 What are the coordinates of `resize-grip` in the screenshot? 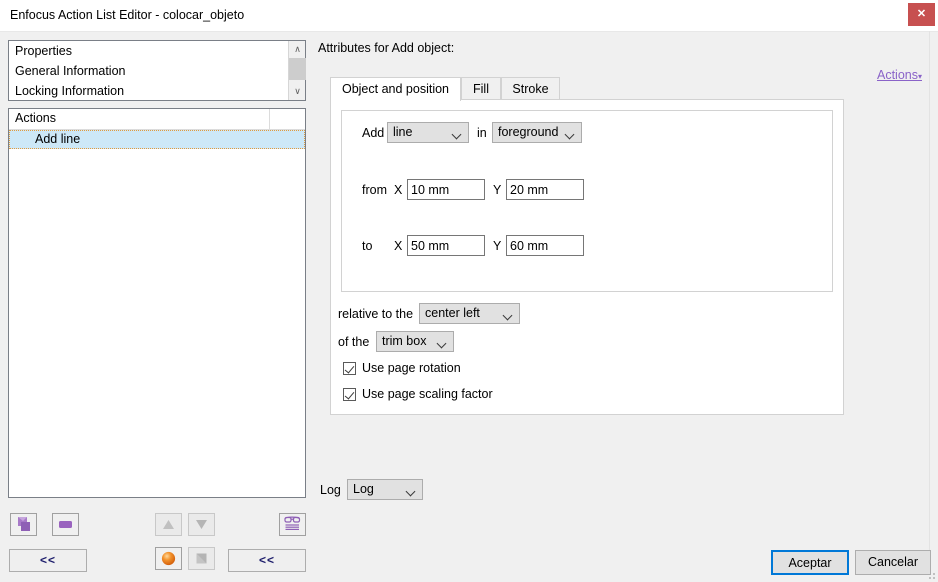 It's located at (930, 574).